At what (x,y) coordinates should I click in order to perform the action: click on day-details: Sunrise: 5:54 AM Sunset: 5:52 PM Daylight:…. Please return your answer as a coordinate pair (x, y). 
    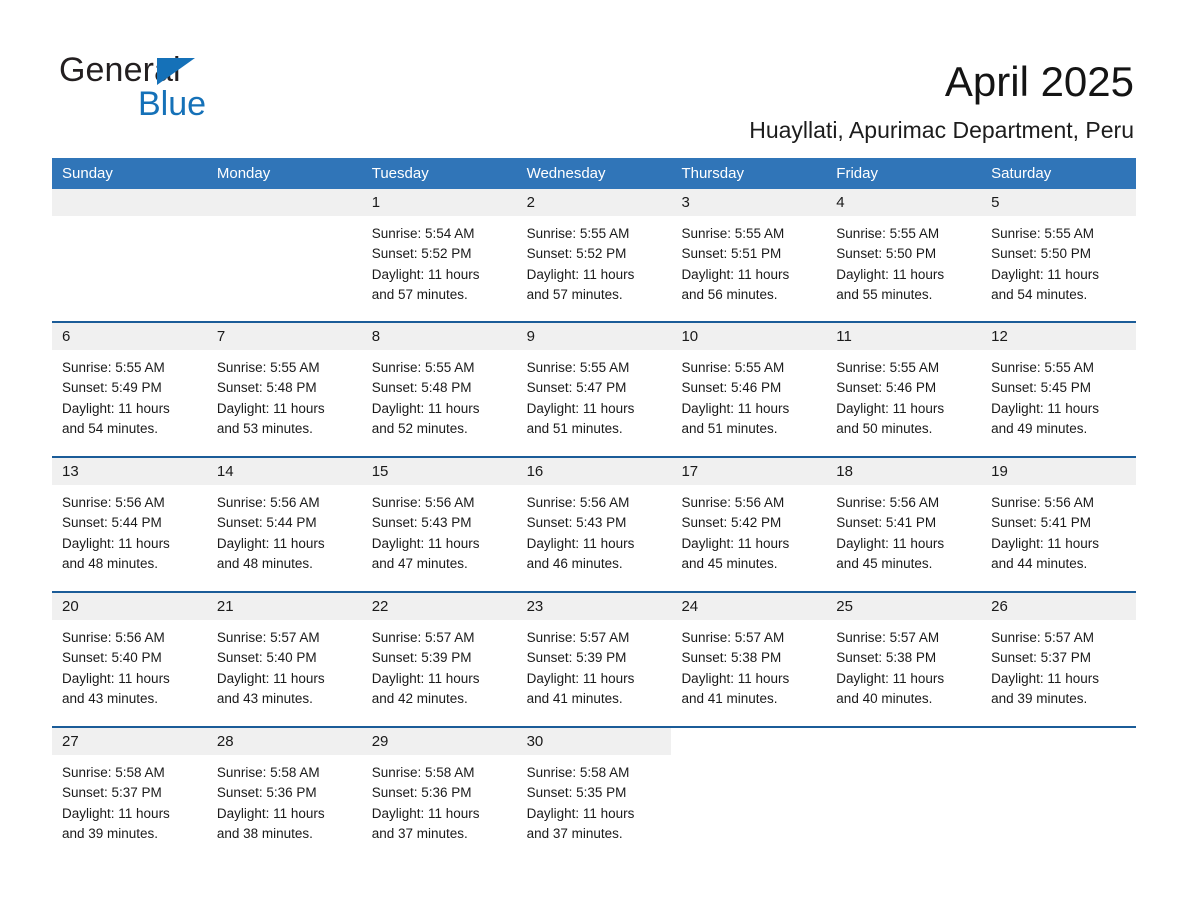
    Looking at the image, I should click on (439, 260).